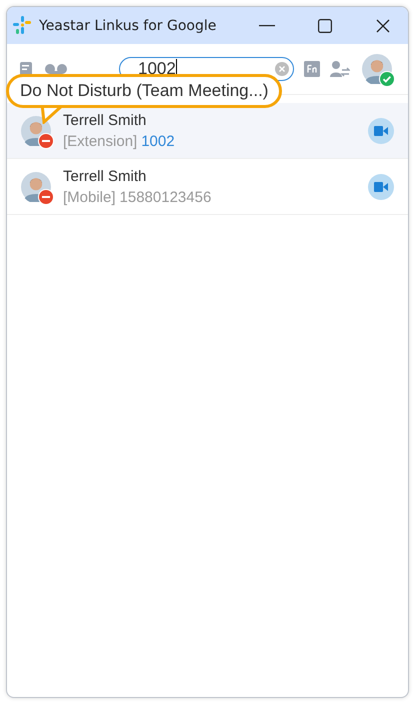  Describe the element at coordinates (312, 69) in the screenshot. I see `function-keys-icon` at that location.